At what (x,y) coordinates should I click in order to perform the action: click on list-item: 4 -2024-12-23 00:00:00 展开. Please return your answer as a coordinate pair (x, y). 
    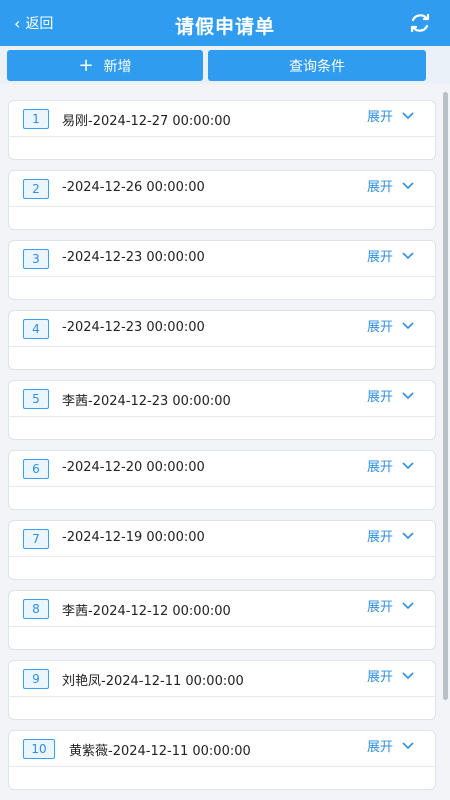
    Looking at the image, I should click on (222, 340).